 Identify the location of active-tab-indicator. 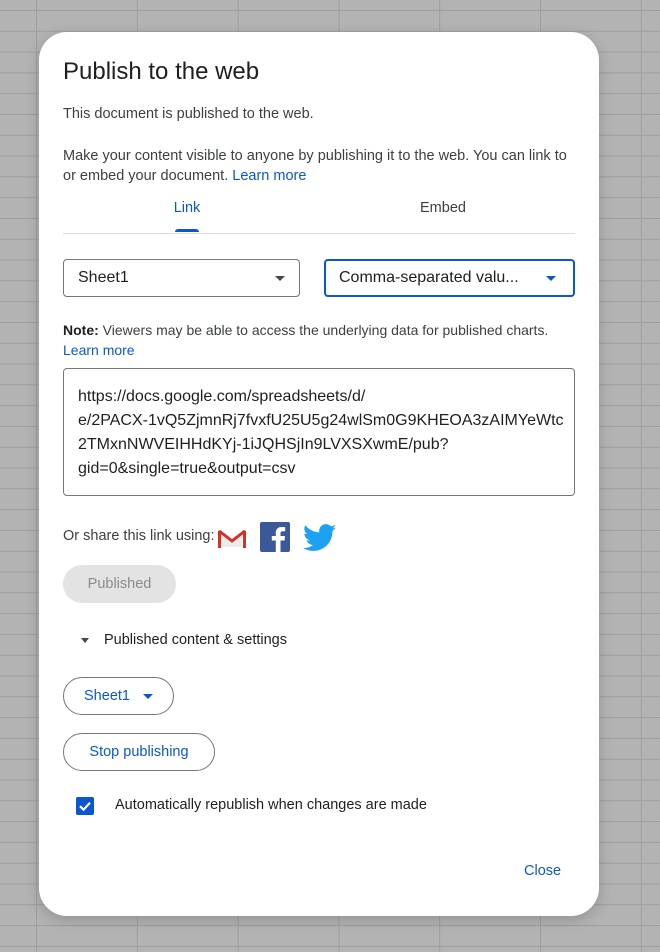
(187, 230).